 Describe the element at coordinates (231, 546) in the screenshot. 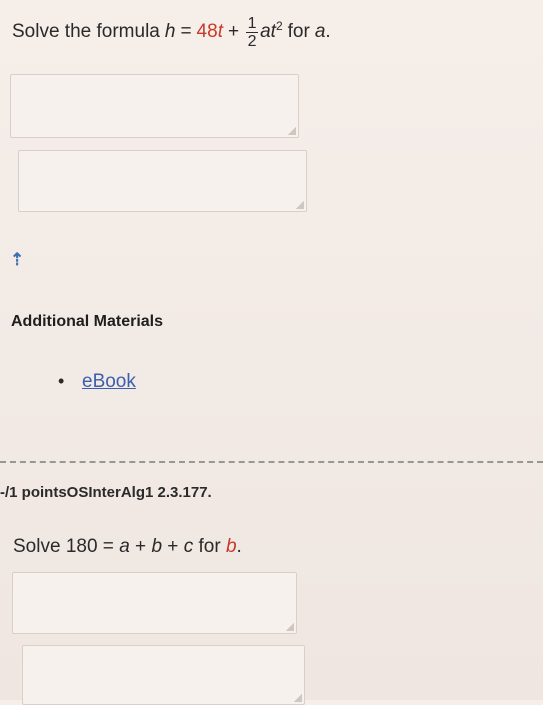

I see `q2-target-var: b` at that location.